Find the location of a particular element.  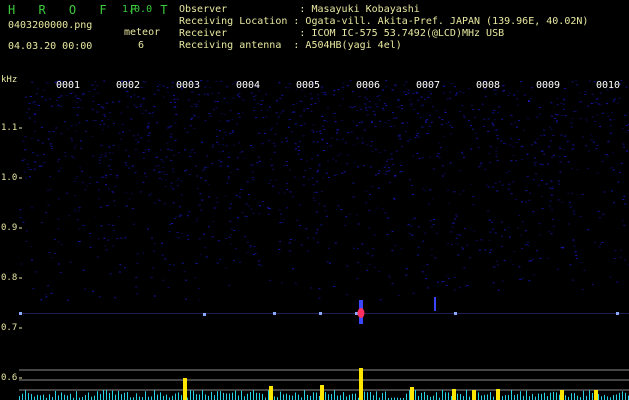

x-tick-label: 0004 is located at coordinates (248, 85).